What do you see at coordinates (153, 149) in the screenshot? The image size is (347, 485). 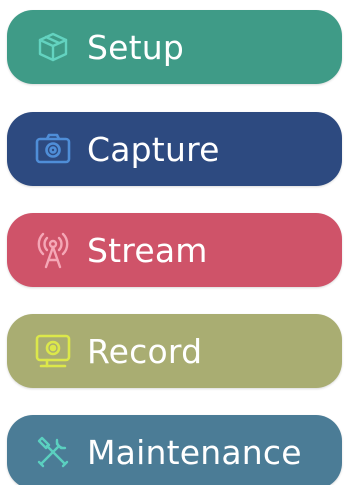 I see `capture-label: Capture` at bounding box center [153, 149].